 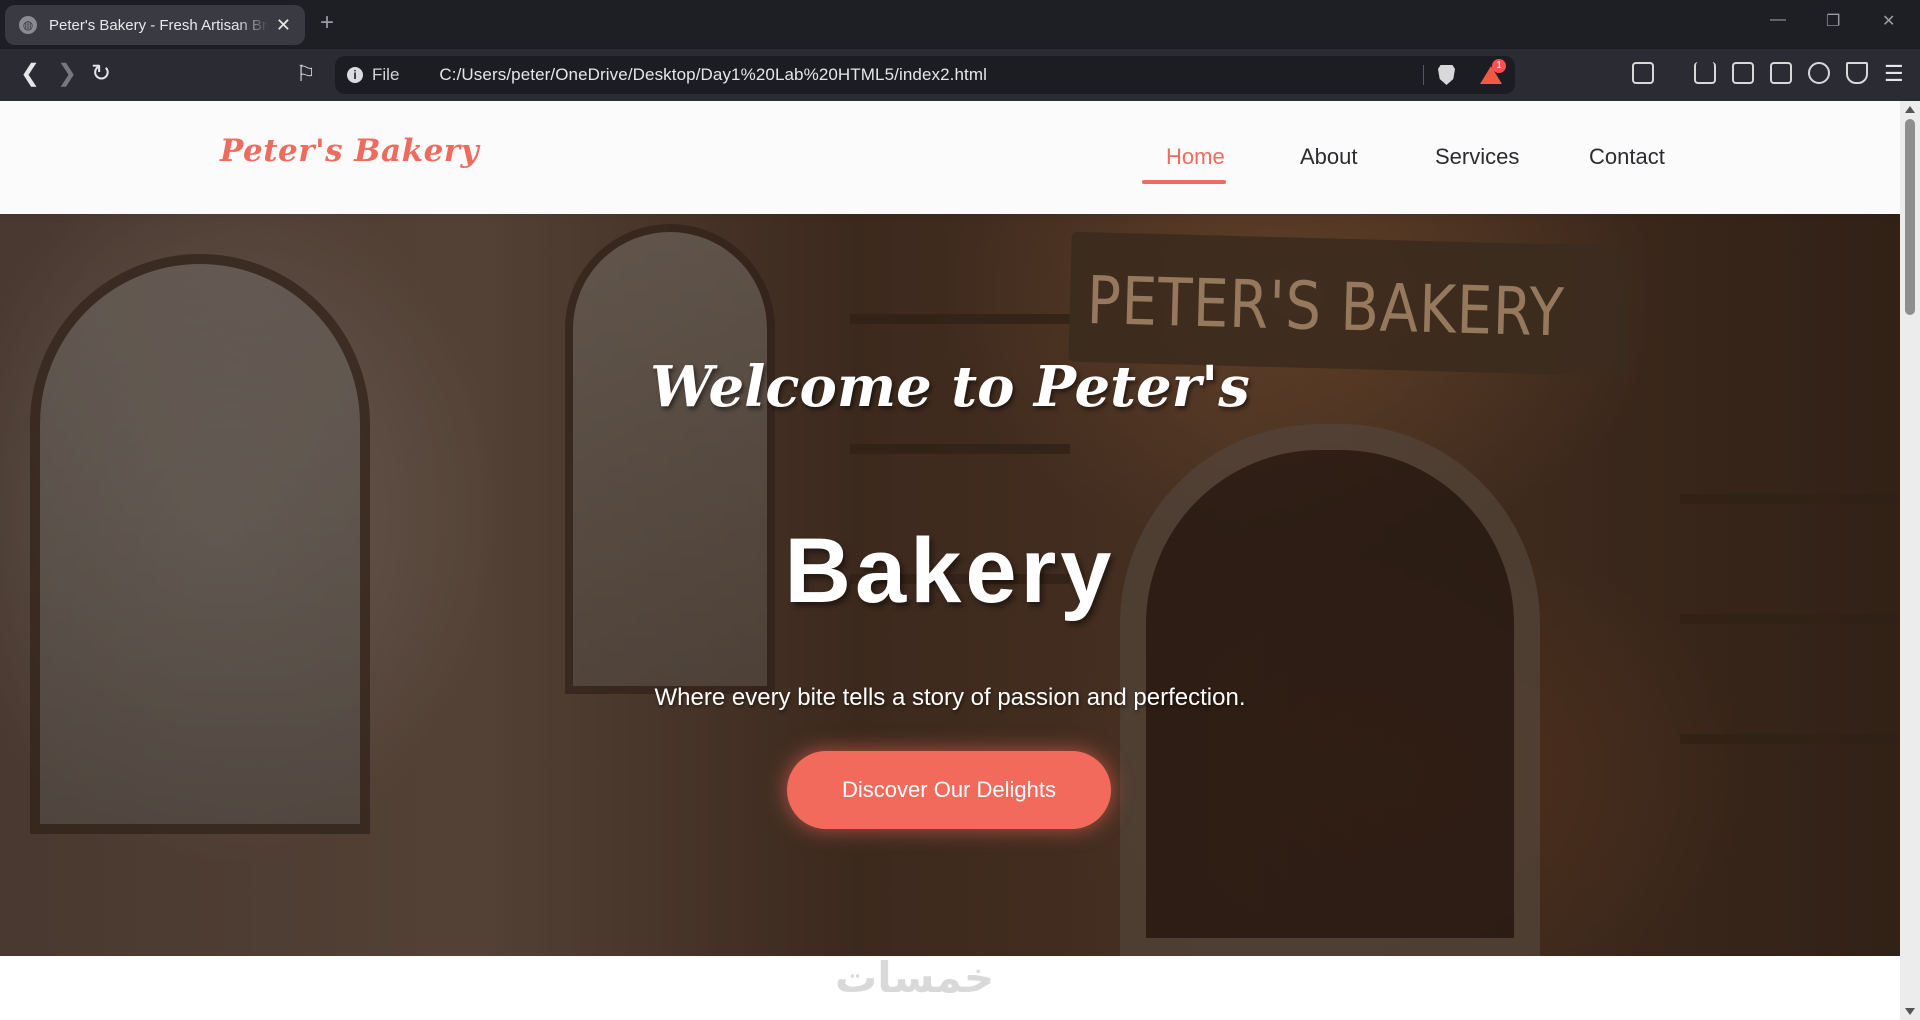 What do you see at coordinates (949, 790) in the screenshot?
I see `discover-button: Discover Our Delights` at bounding box center [949, 790].